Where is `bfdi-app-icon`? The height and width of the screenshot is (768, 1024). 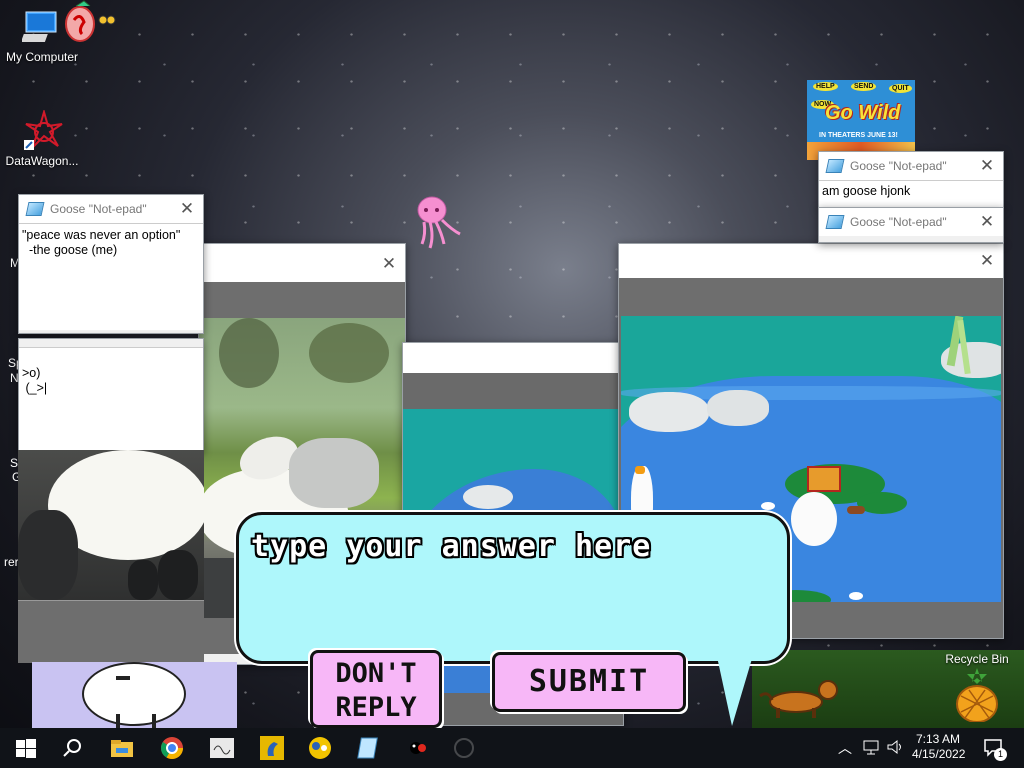
bfdi-app-icon is located at coordinates (320, 748).